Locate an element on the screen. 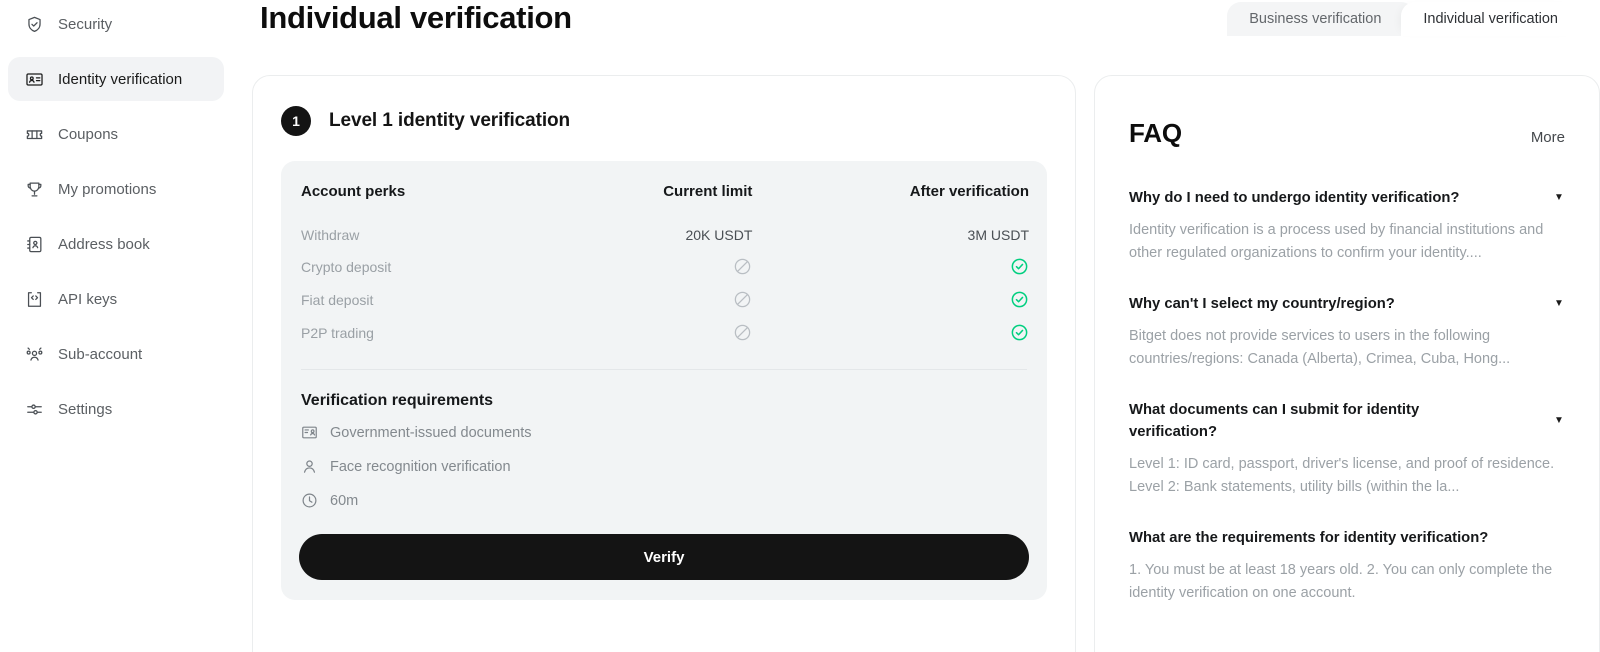 This screenshot has height=652, width=1600. tab-label: Business verification is located at coordinates (1315, 19).